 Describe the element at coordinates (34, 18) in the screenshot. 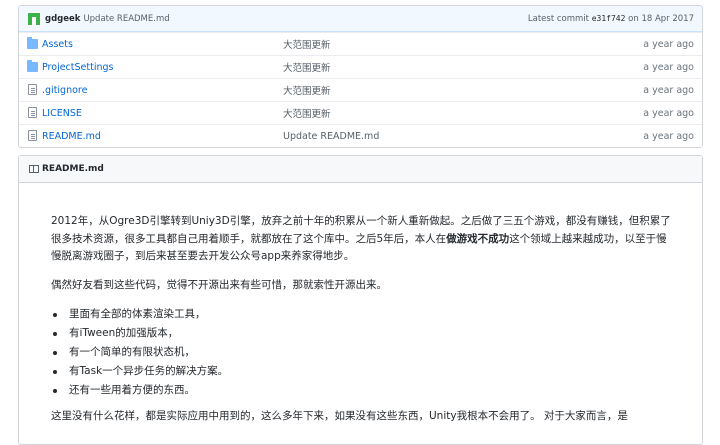

I see `avatar` at that location.